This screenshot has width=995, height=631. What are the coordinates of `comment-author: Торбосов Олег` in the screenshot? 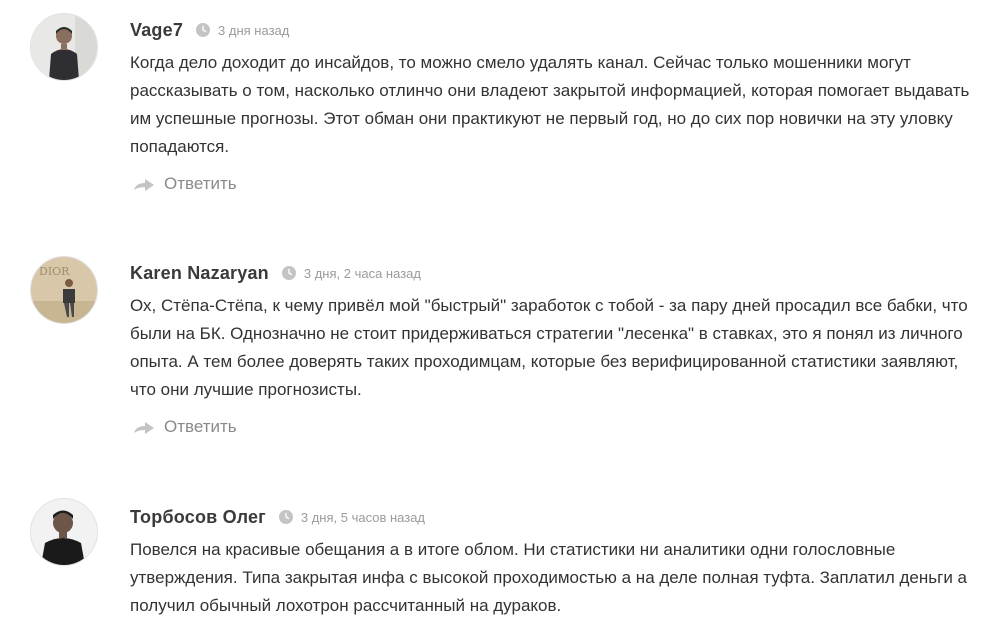 It's located at (198, 517).